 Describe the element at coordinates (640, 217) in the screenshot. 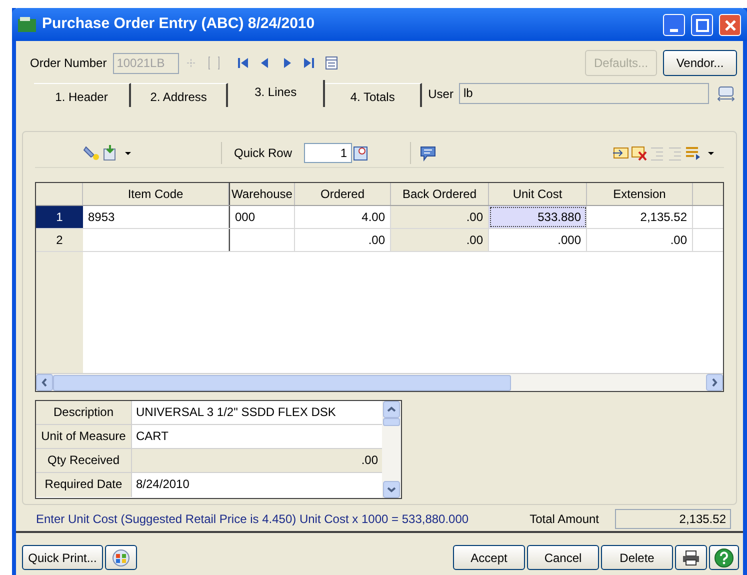

I see `table-cell: 2,135.52` at that location.